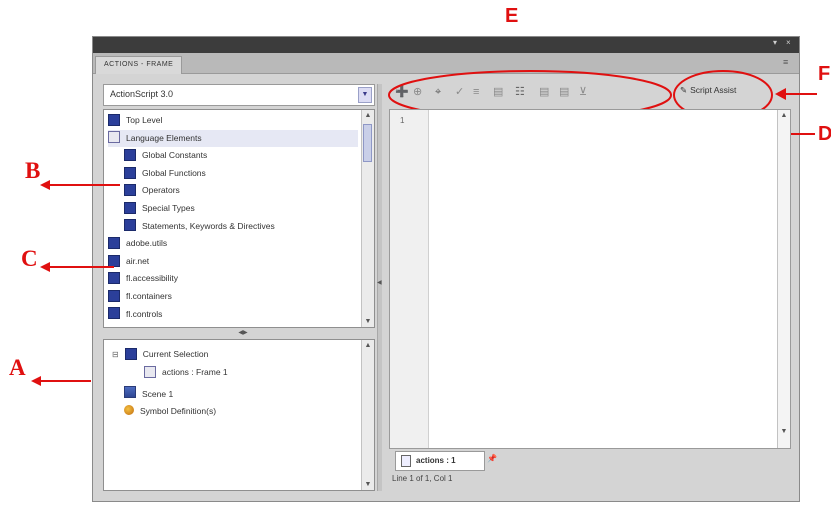  Describe the element at coordinates (492, 458) in the screenshot. I see `pin-script-icon: 📌` at that location.